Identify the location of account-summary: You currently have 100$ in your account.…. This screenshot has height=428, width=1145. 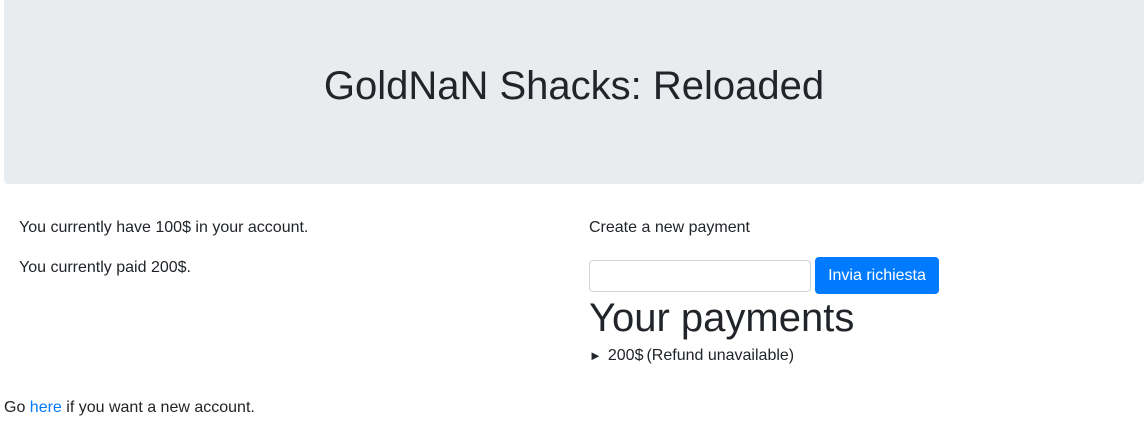
(289, 258).